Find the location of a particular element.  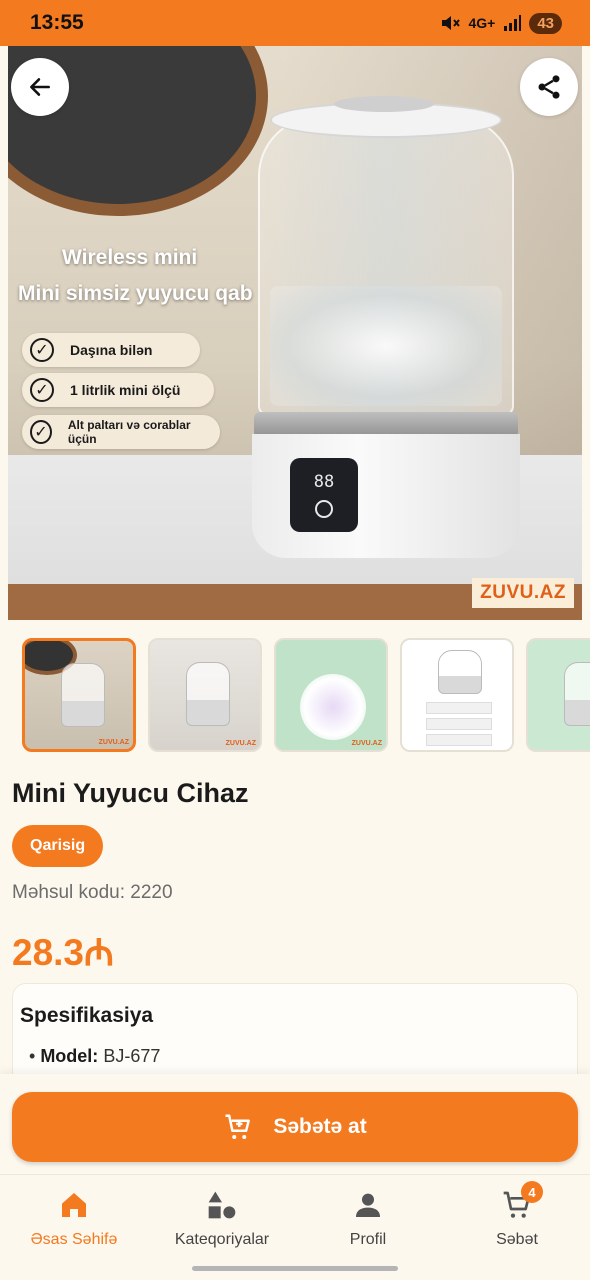

home-indicator is located at coordinates (295, 1268).